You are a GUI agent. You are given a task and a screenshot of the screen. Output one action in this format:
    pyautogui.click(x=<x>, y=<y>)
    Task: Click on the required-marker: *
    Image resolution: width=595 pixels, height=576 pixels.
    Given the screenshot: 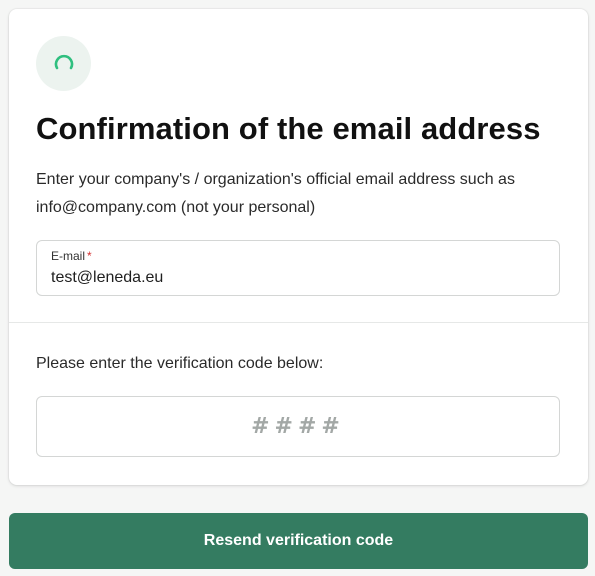 What is the action you would take?
    pyautogui.click(x=89, y=256)
    